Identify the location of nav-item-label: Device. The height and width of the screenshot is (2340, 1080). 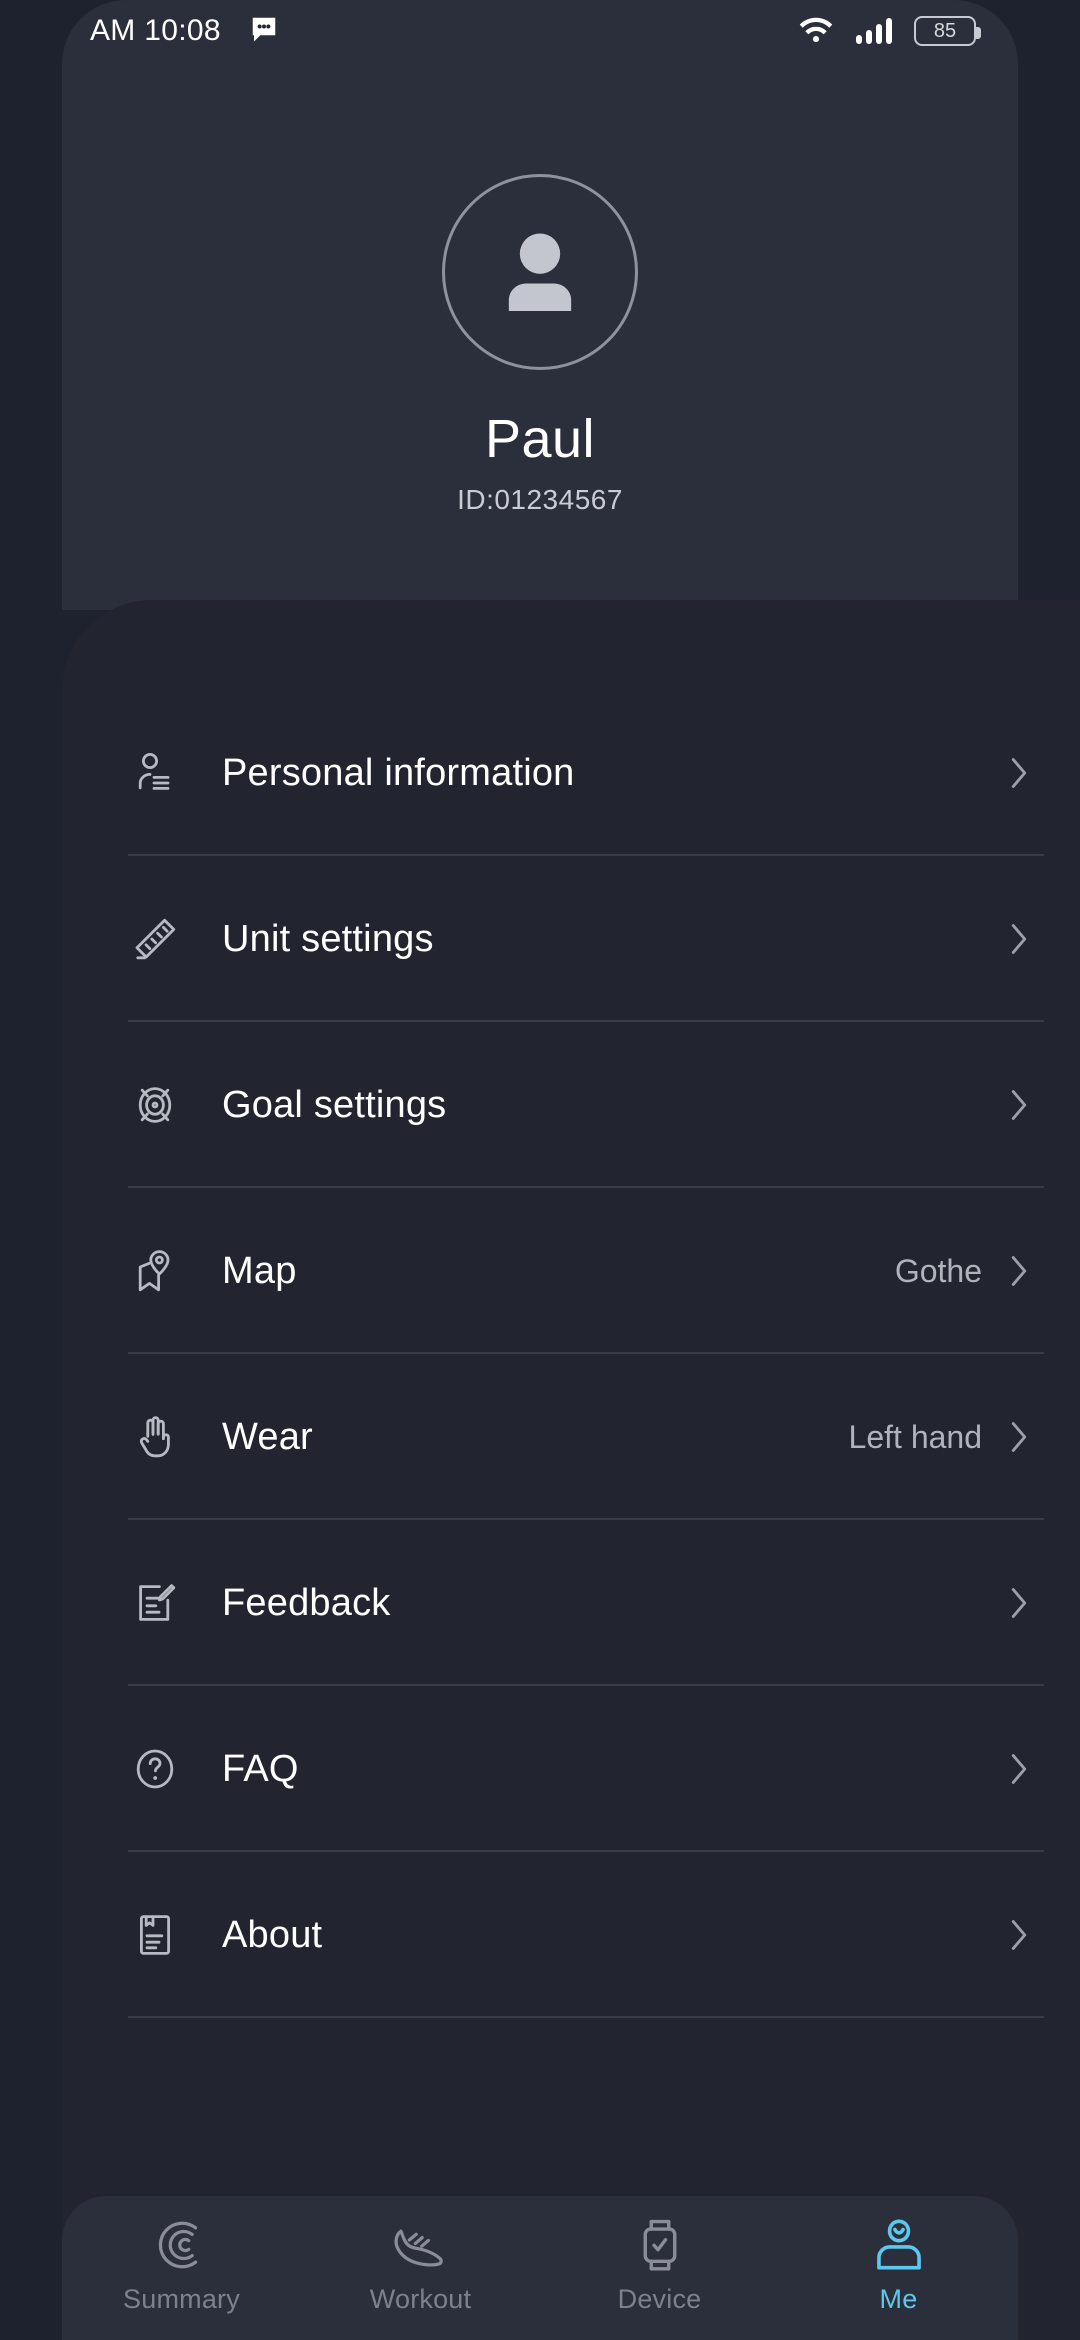
(659, 2299).